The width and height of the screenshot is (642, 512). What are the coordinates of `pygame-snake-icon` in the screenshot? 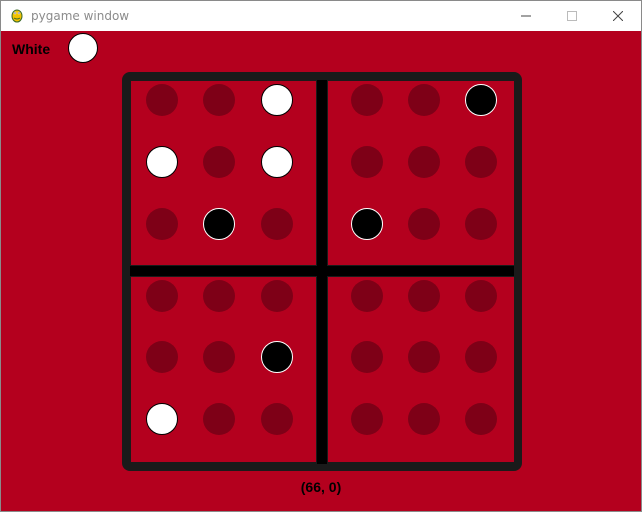 It's located at (17, 16).